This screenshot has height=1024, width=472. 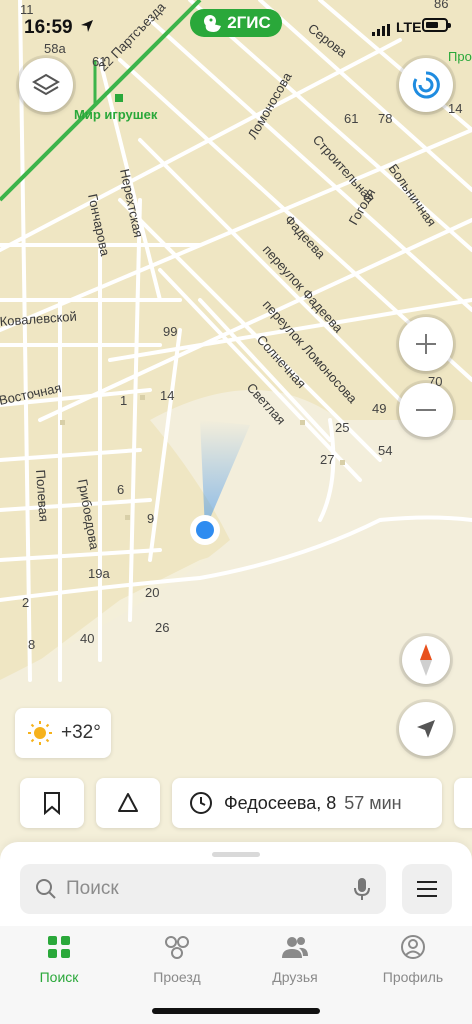 I want to click on svg-text: 6, so click(x=120, y=489).